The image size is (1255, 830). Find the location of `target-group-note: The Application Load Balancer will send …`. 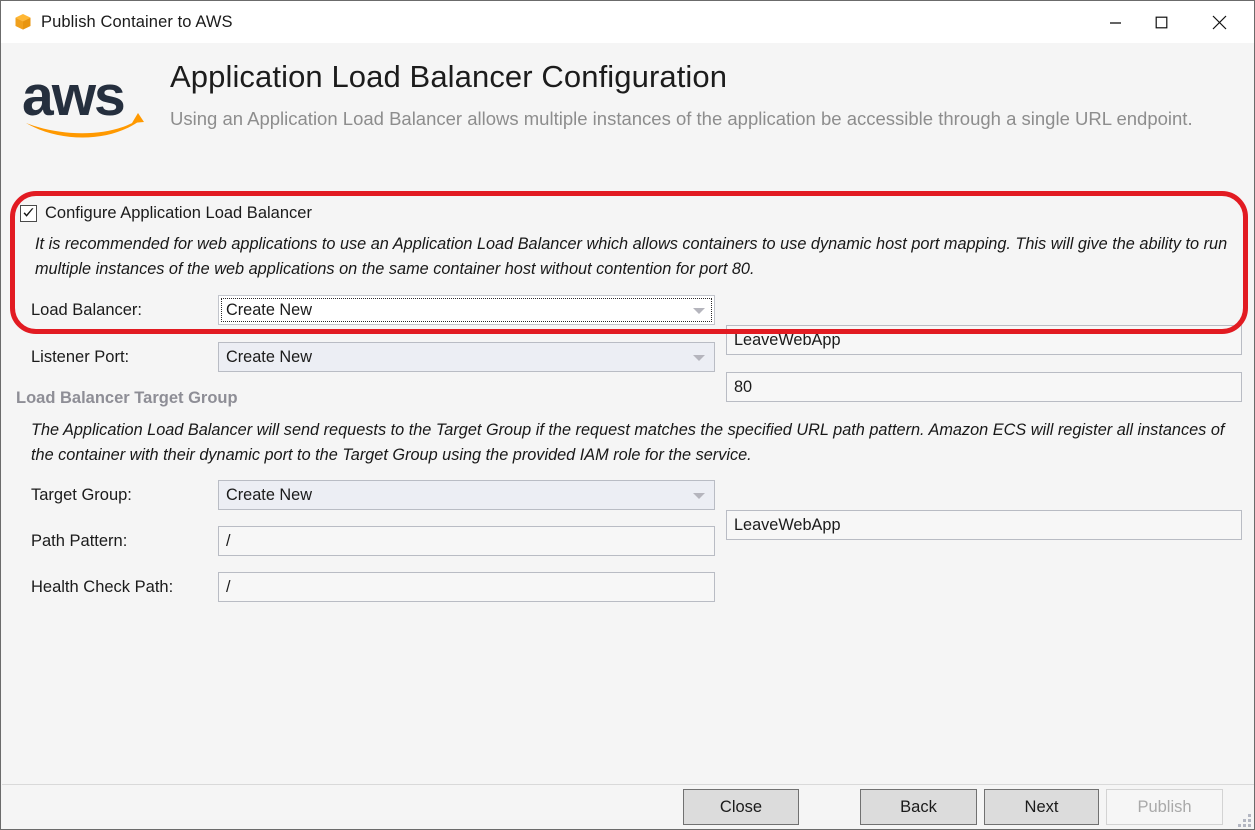

target-group-note: The Application Load Balancer will send … is located at coordinates (628, 442).